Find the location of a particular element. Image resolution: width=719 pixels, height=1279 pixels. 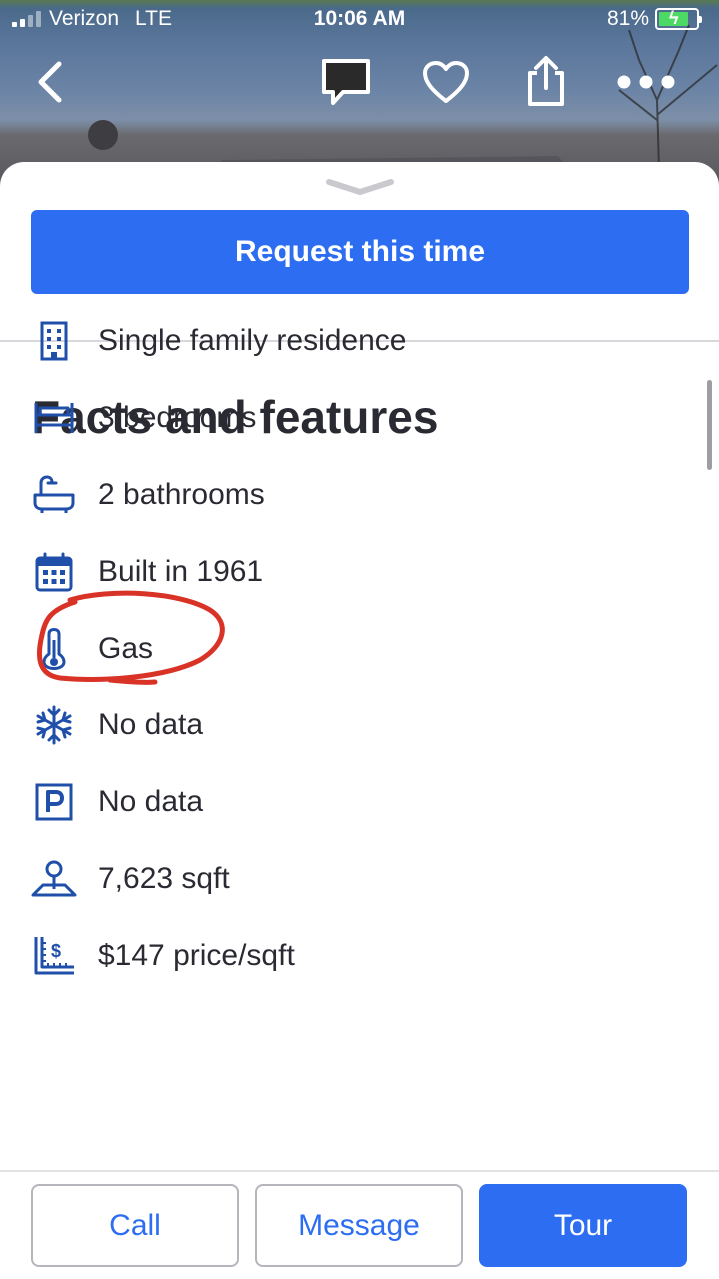

share-icon is located at coordinates (546, 81).